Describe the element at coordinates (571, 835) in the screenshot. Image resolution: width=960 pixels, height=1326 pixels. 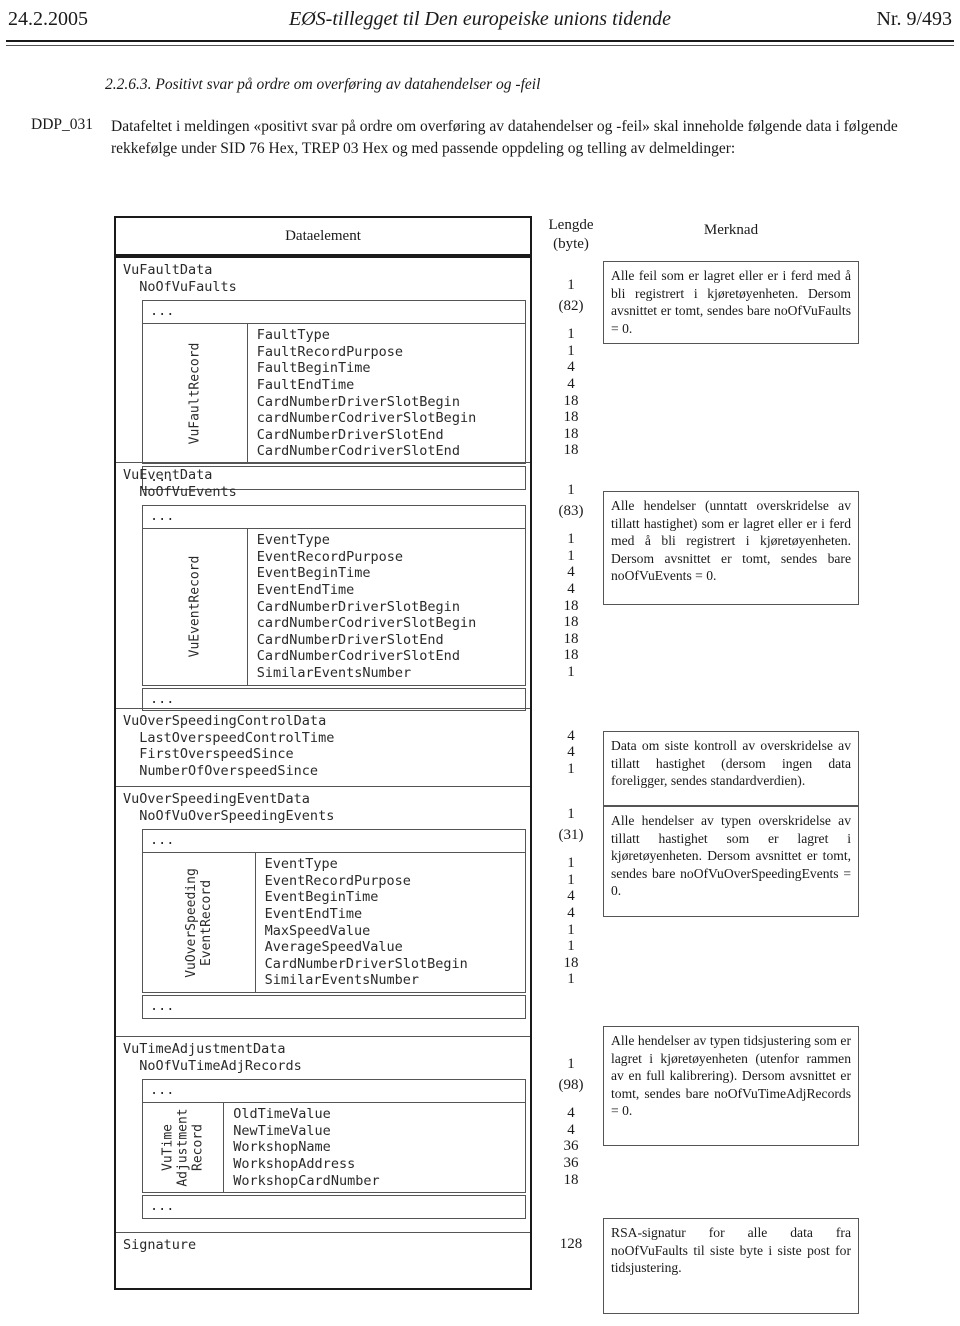
I see `length-value: (31)` at that location.